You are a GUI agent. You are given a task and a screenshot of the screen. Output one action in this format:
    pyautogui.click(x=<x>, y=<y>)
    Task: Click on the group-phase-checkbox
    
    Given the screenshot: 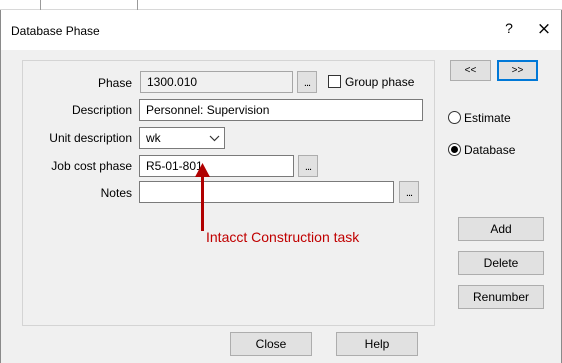 What is the action you would take?
    pyautogui.click(x=334, y=81)
    